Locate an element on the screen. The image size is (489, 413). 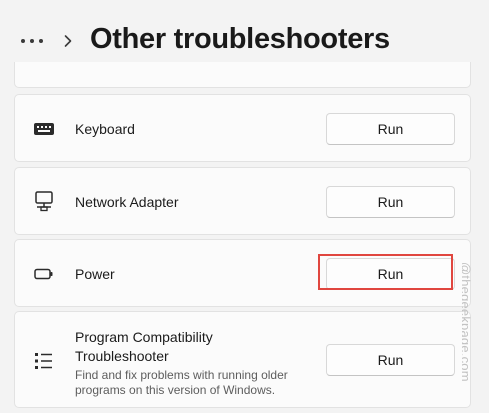
network-adapter-icon is located at coordinates (44, 201).